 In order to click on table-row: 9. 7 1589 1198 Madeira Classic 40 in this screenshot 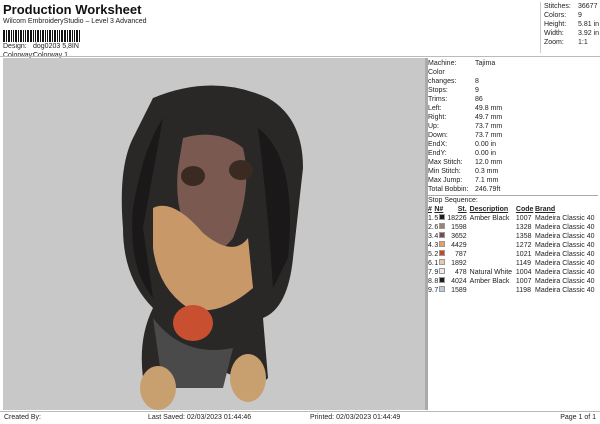, I will do `click(514, 290)`.